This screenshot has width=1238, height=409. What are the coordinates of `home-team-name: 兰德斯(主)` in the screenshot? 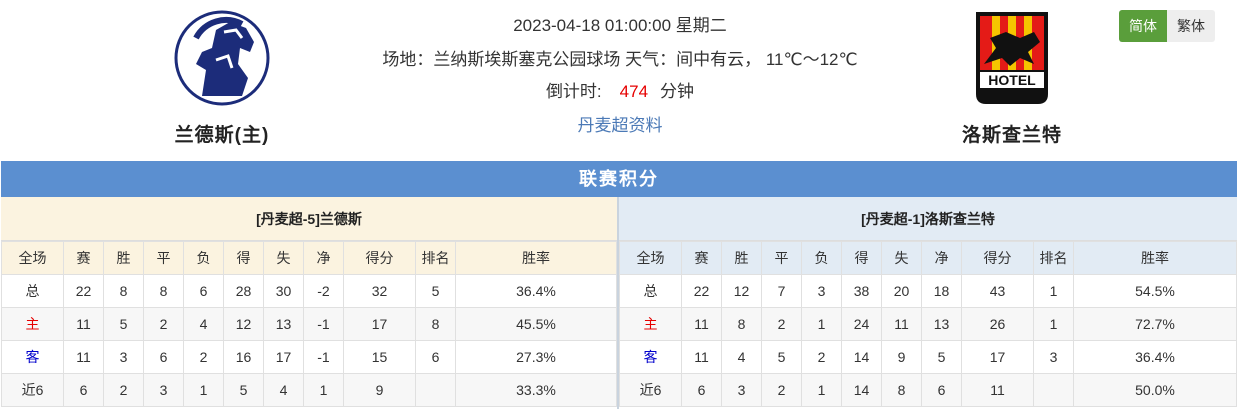 It's located at (222, 133).